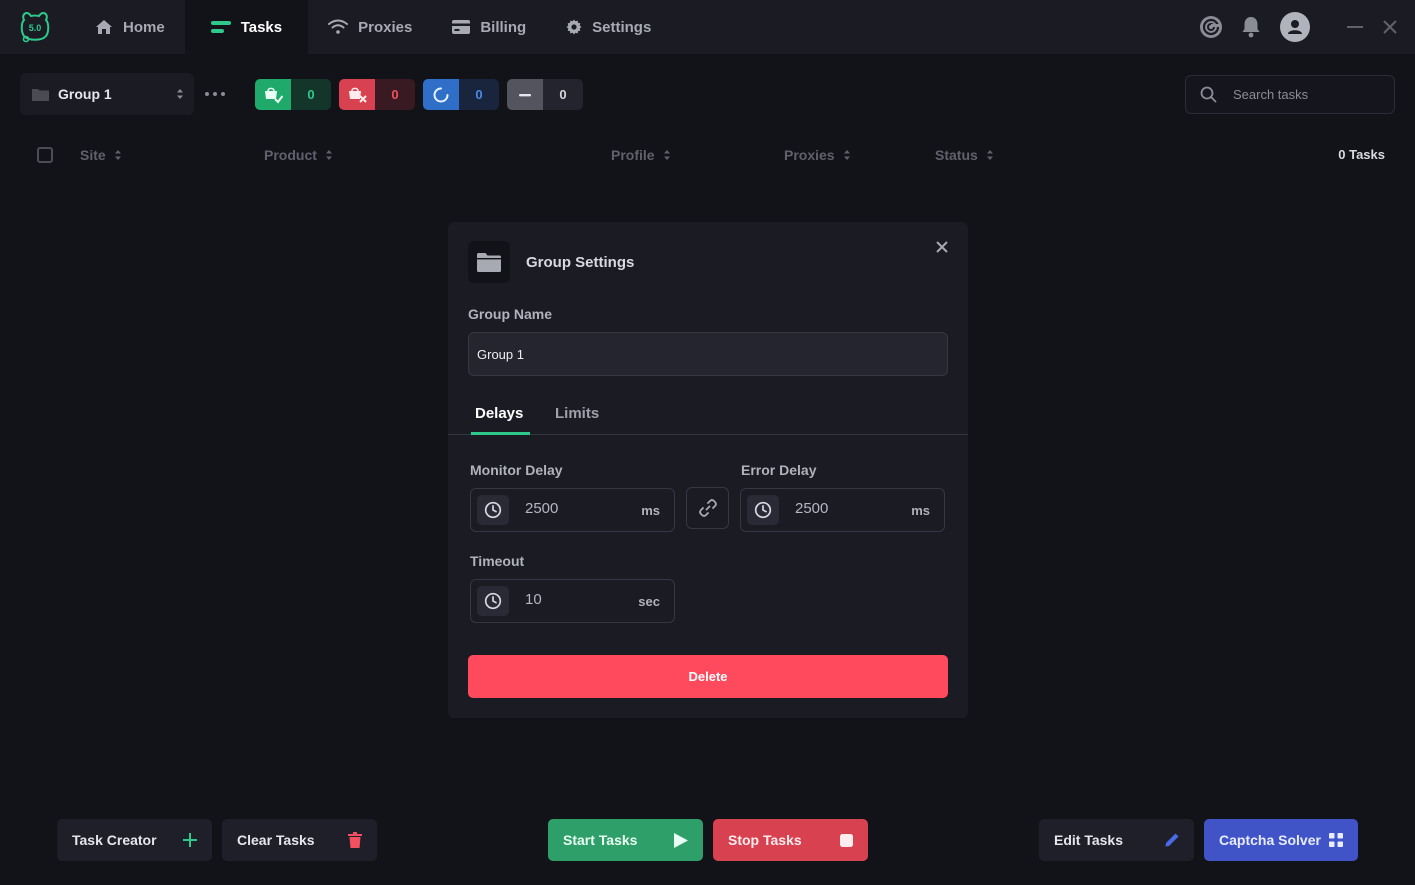 The image size is (1415, 885). I want to click on nav-billing: Billing, so click(489, 27).